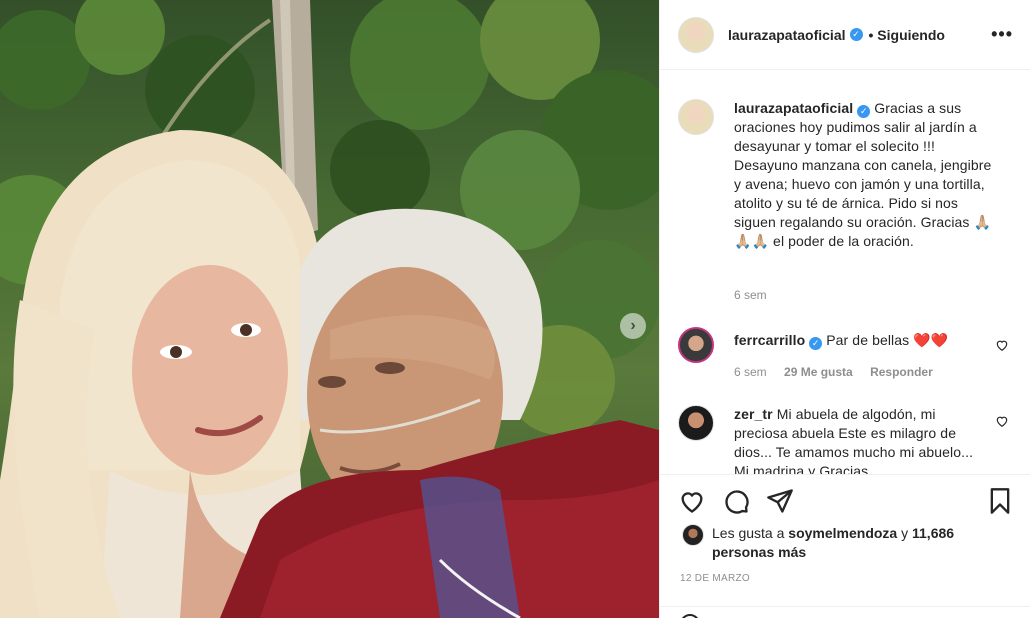  I want to click on author-username: laurazapataoficial, so click(787, 35).